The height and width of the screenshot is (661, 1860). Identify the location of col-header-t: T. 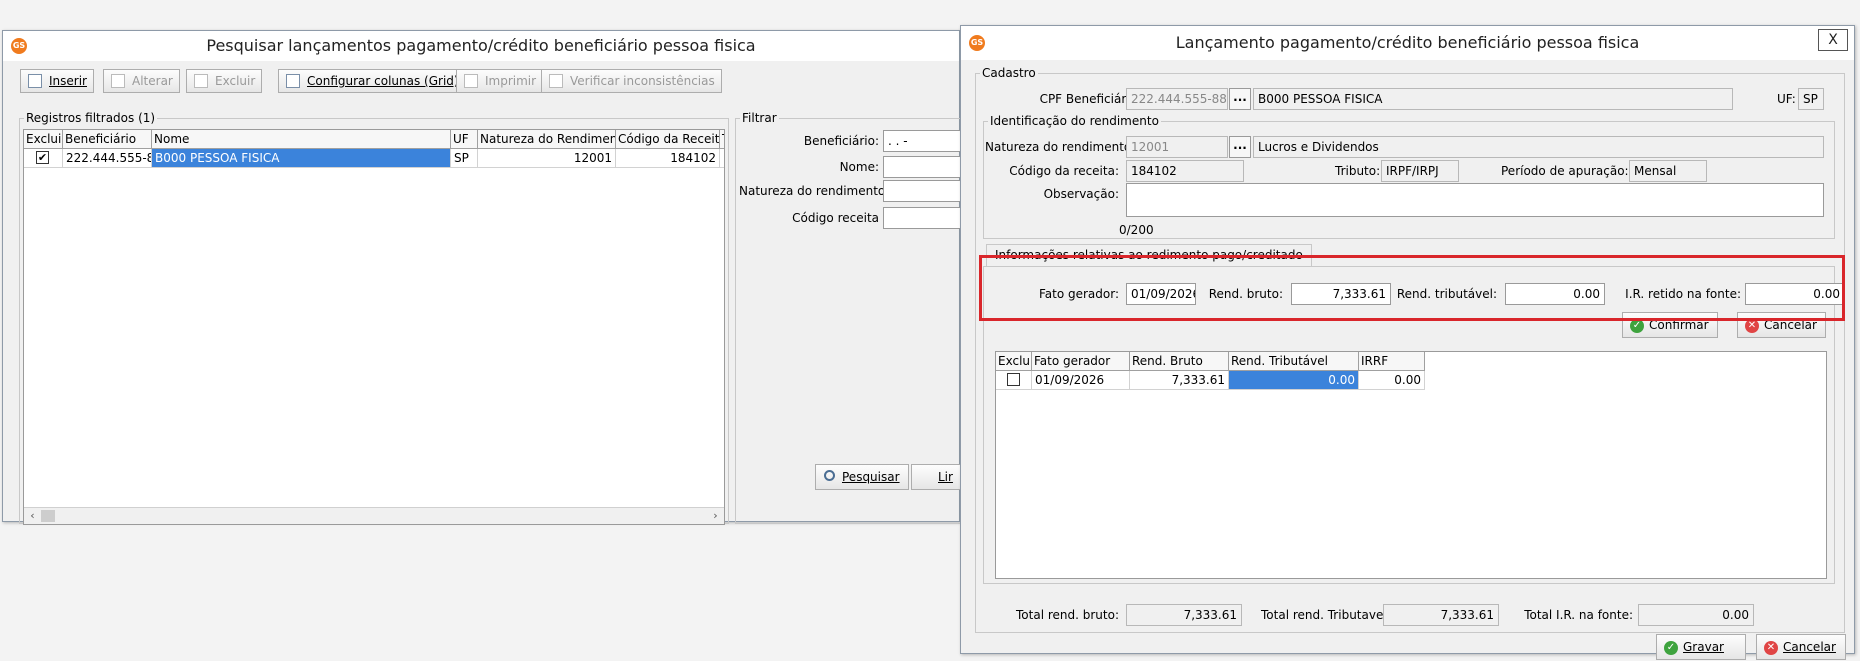
(722, 139).